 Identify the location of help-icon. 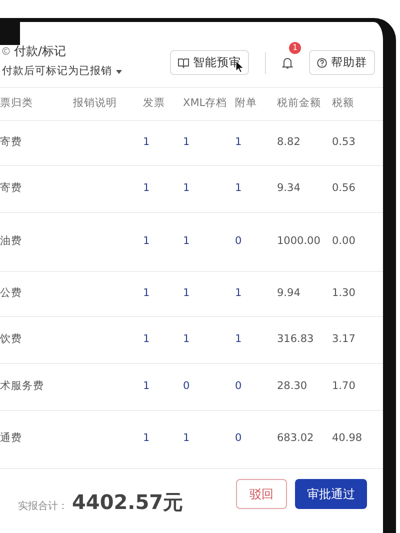
(322, 63).